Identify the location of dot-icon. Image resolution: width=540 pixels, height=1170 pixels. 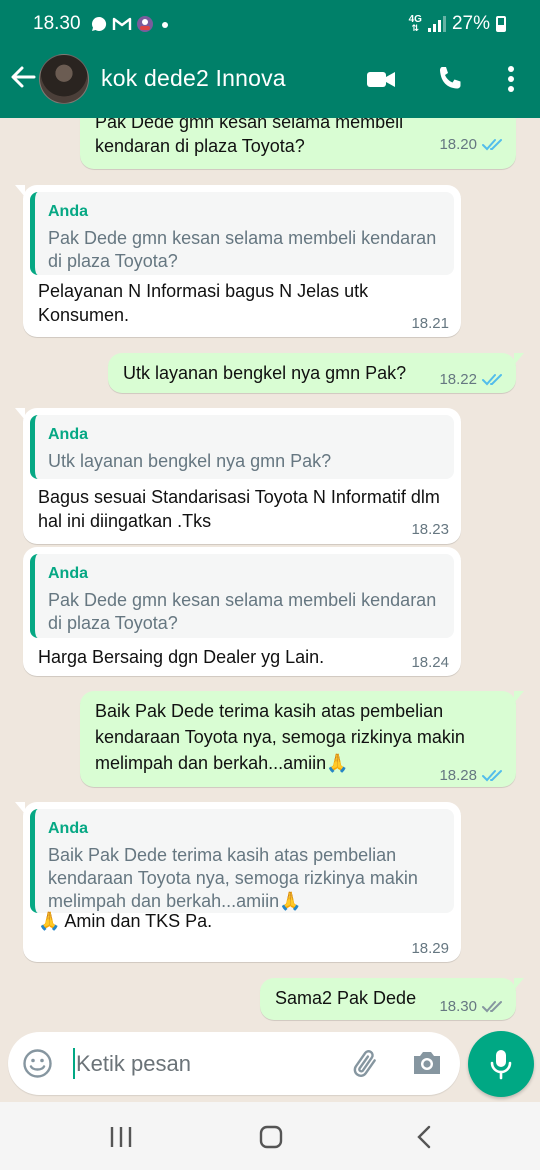
(165, 25).